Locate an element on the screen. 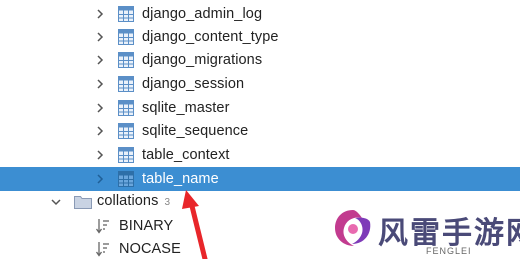  tree-item-table: django_migrations is located at coordinates (260, 60).